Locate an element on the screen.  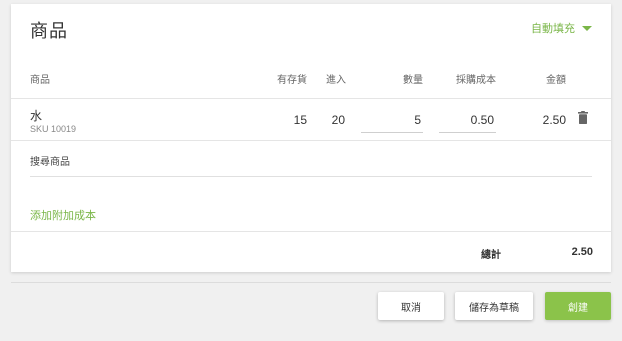
quantity-input: 5 is located at coordinates (392, 120).